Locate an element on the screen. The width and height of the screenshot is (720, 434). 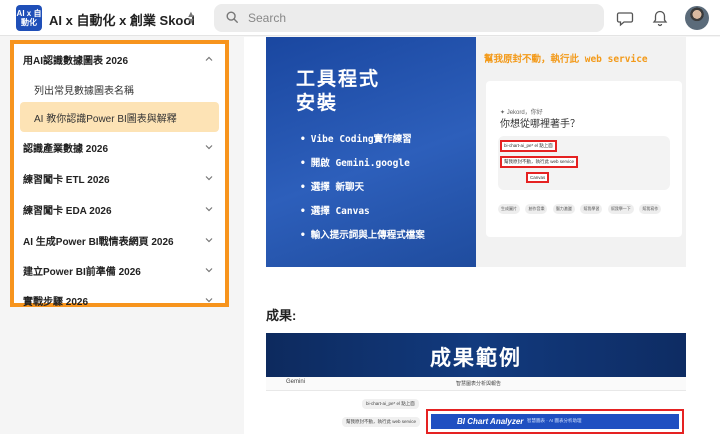
slide-bullet: 選擇 Canvas is located at coordinates (362, 217).